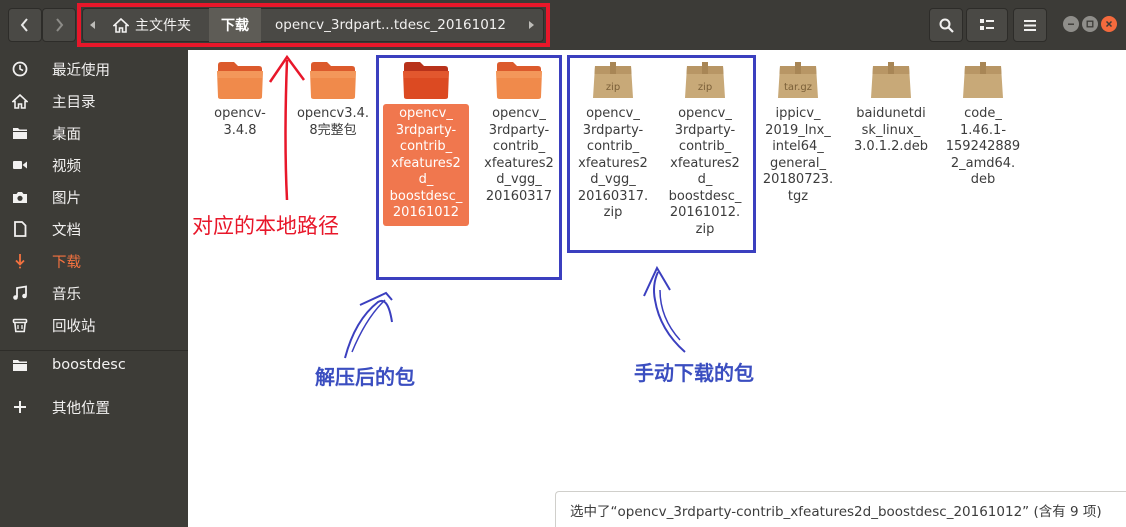 The width and height of the screenshot is (1126, 527). Describe the element at coordinates (368, 325) in the screenshot. I see `blue-arrow-extracted` at that location.